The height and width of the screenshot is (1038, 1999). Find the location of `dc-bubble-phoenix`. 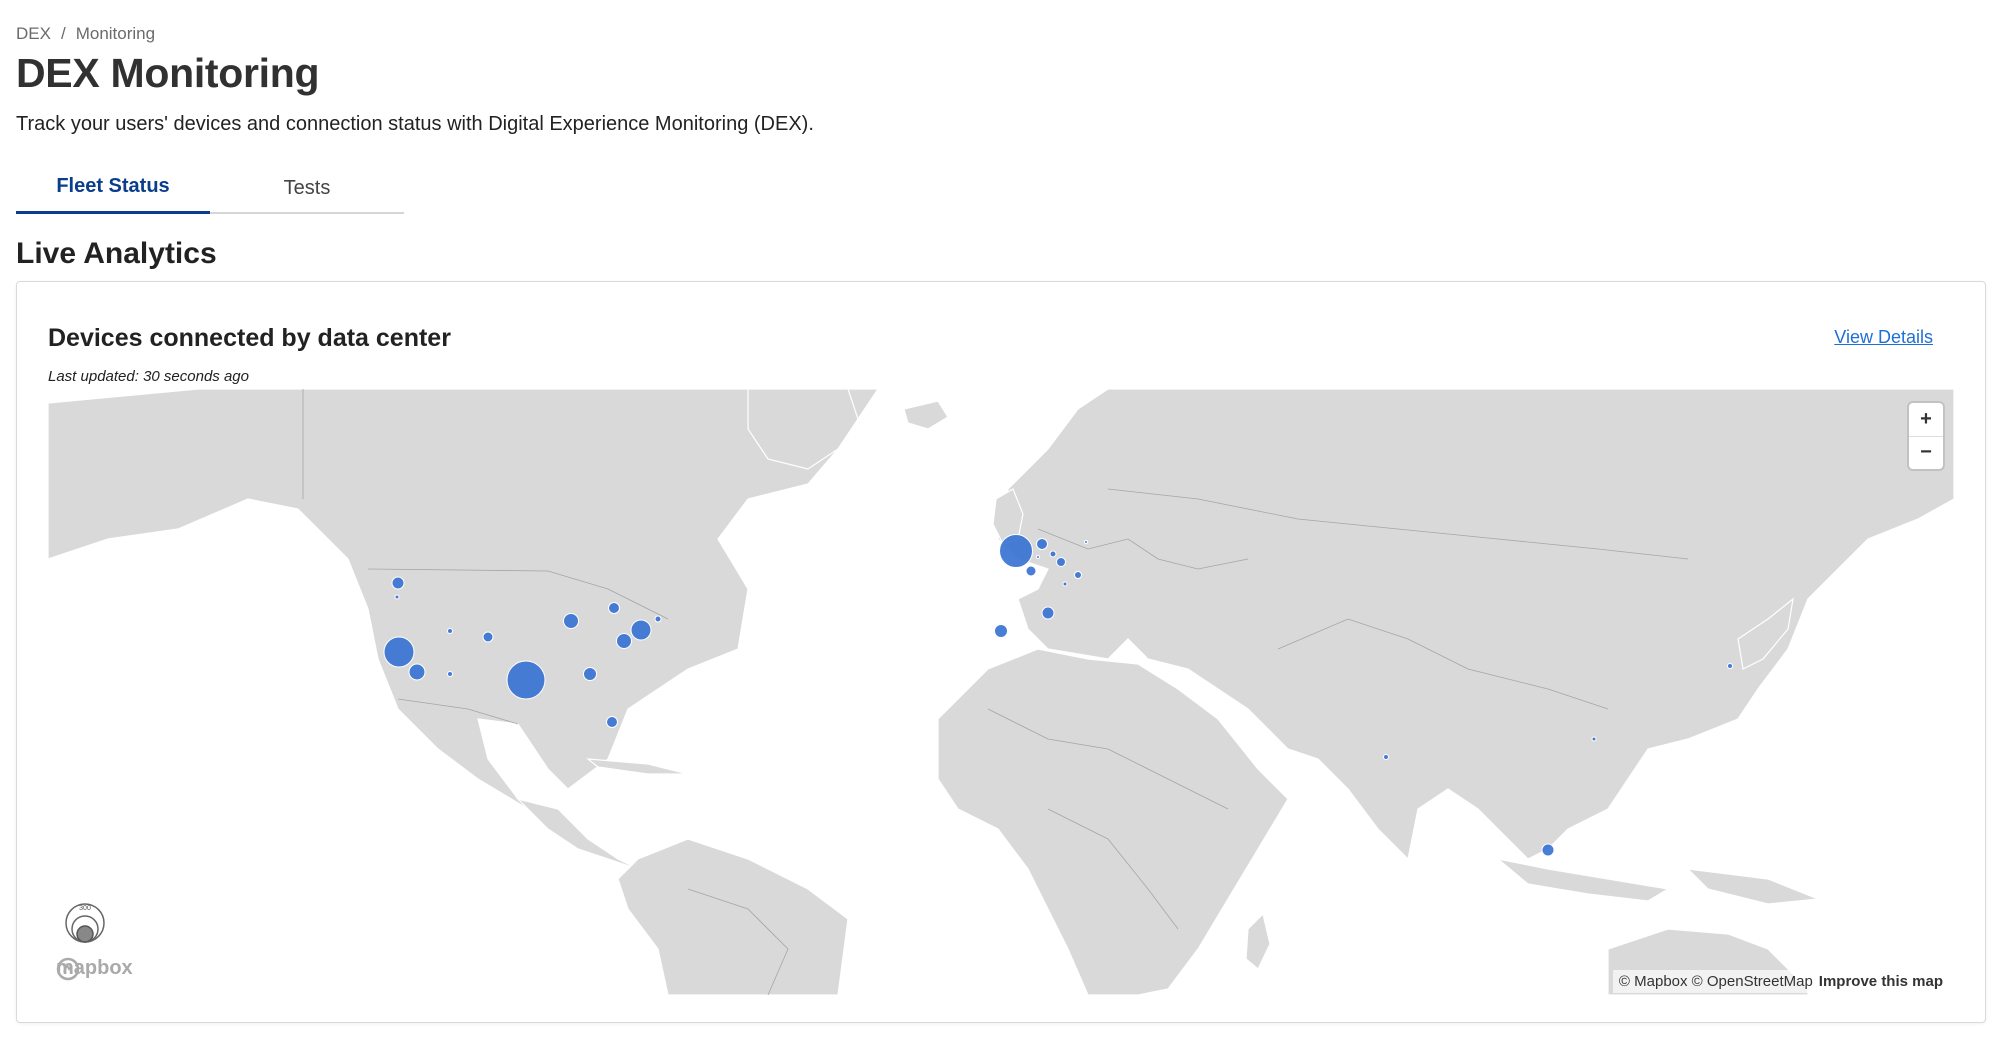

dc-bubble-phoenix is located at coordinates (450, 674).